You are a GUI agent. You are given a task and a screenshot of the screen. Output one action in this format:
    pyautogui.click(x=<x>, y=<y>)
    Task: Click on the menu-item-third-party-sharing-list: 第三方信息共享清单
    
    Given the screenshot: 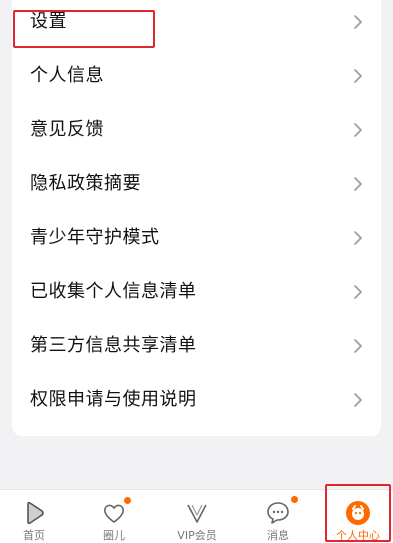 What is the action you would take?
    pyautogui.click(x=196, y=346)
    